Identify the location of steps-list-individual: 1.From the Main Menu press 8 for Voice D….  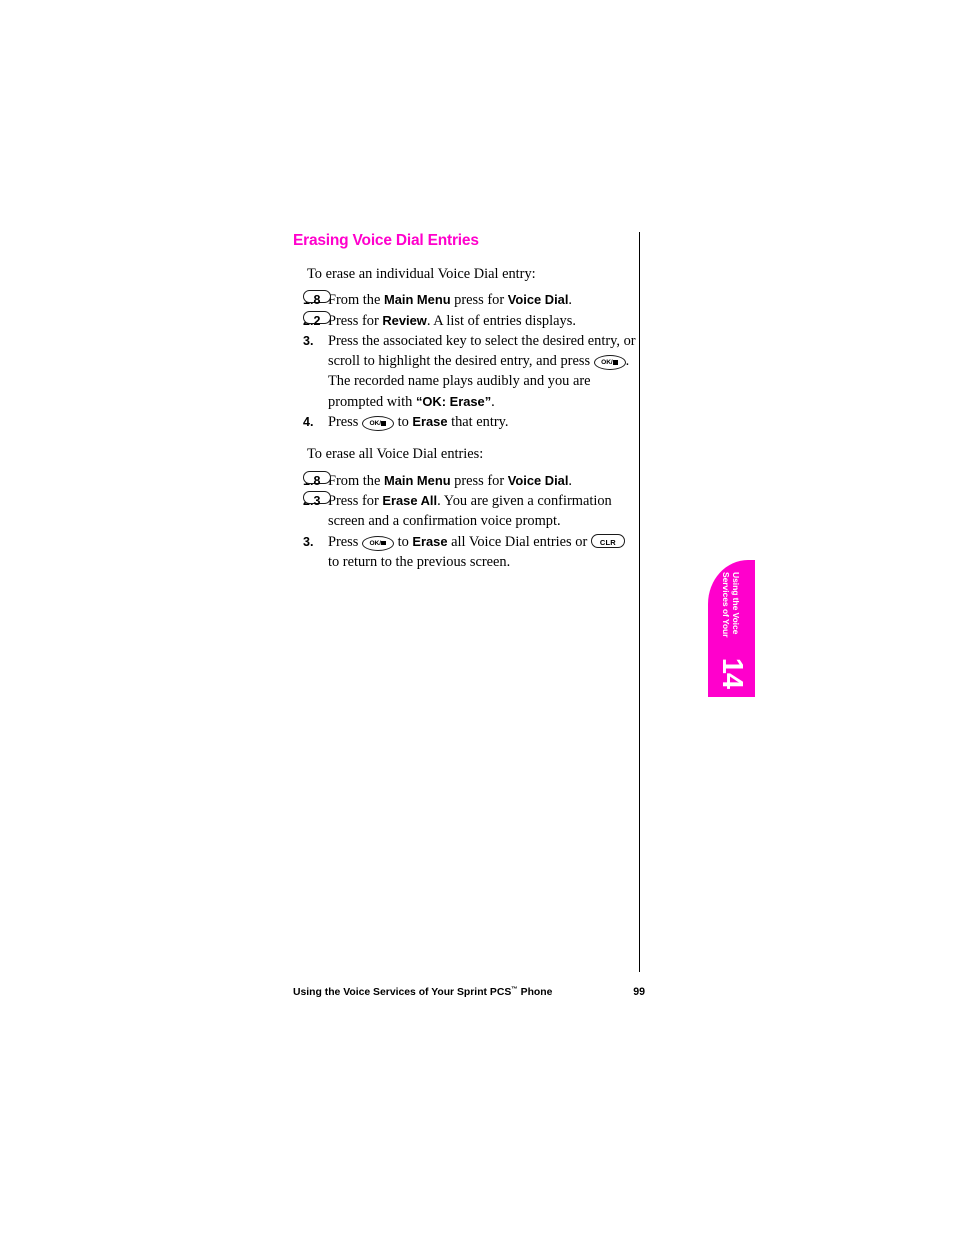
(465, 361).